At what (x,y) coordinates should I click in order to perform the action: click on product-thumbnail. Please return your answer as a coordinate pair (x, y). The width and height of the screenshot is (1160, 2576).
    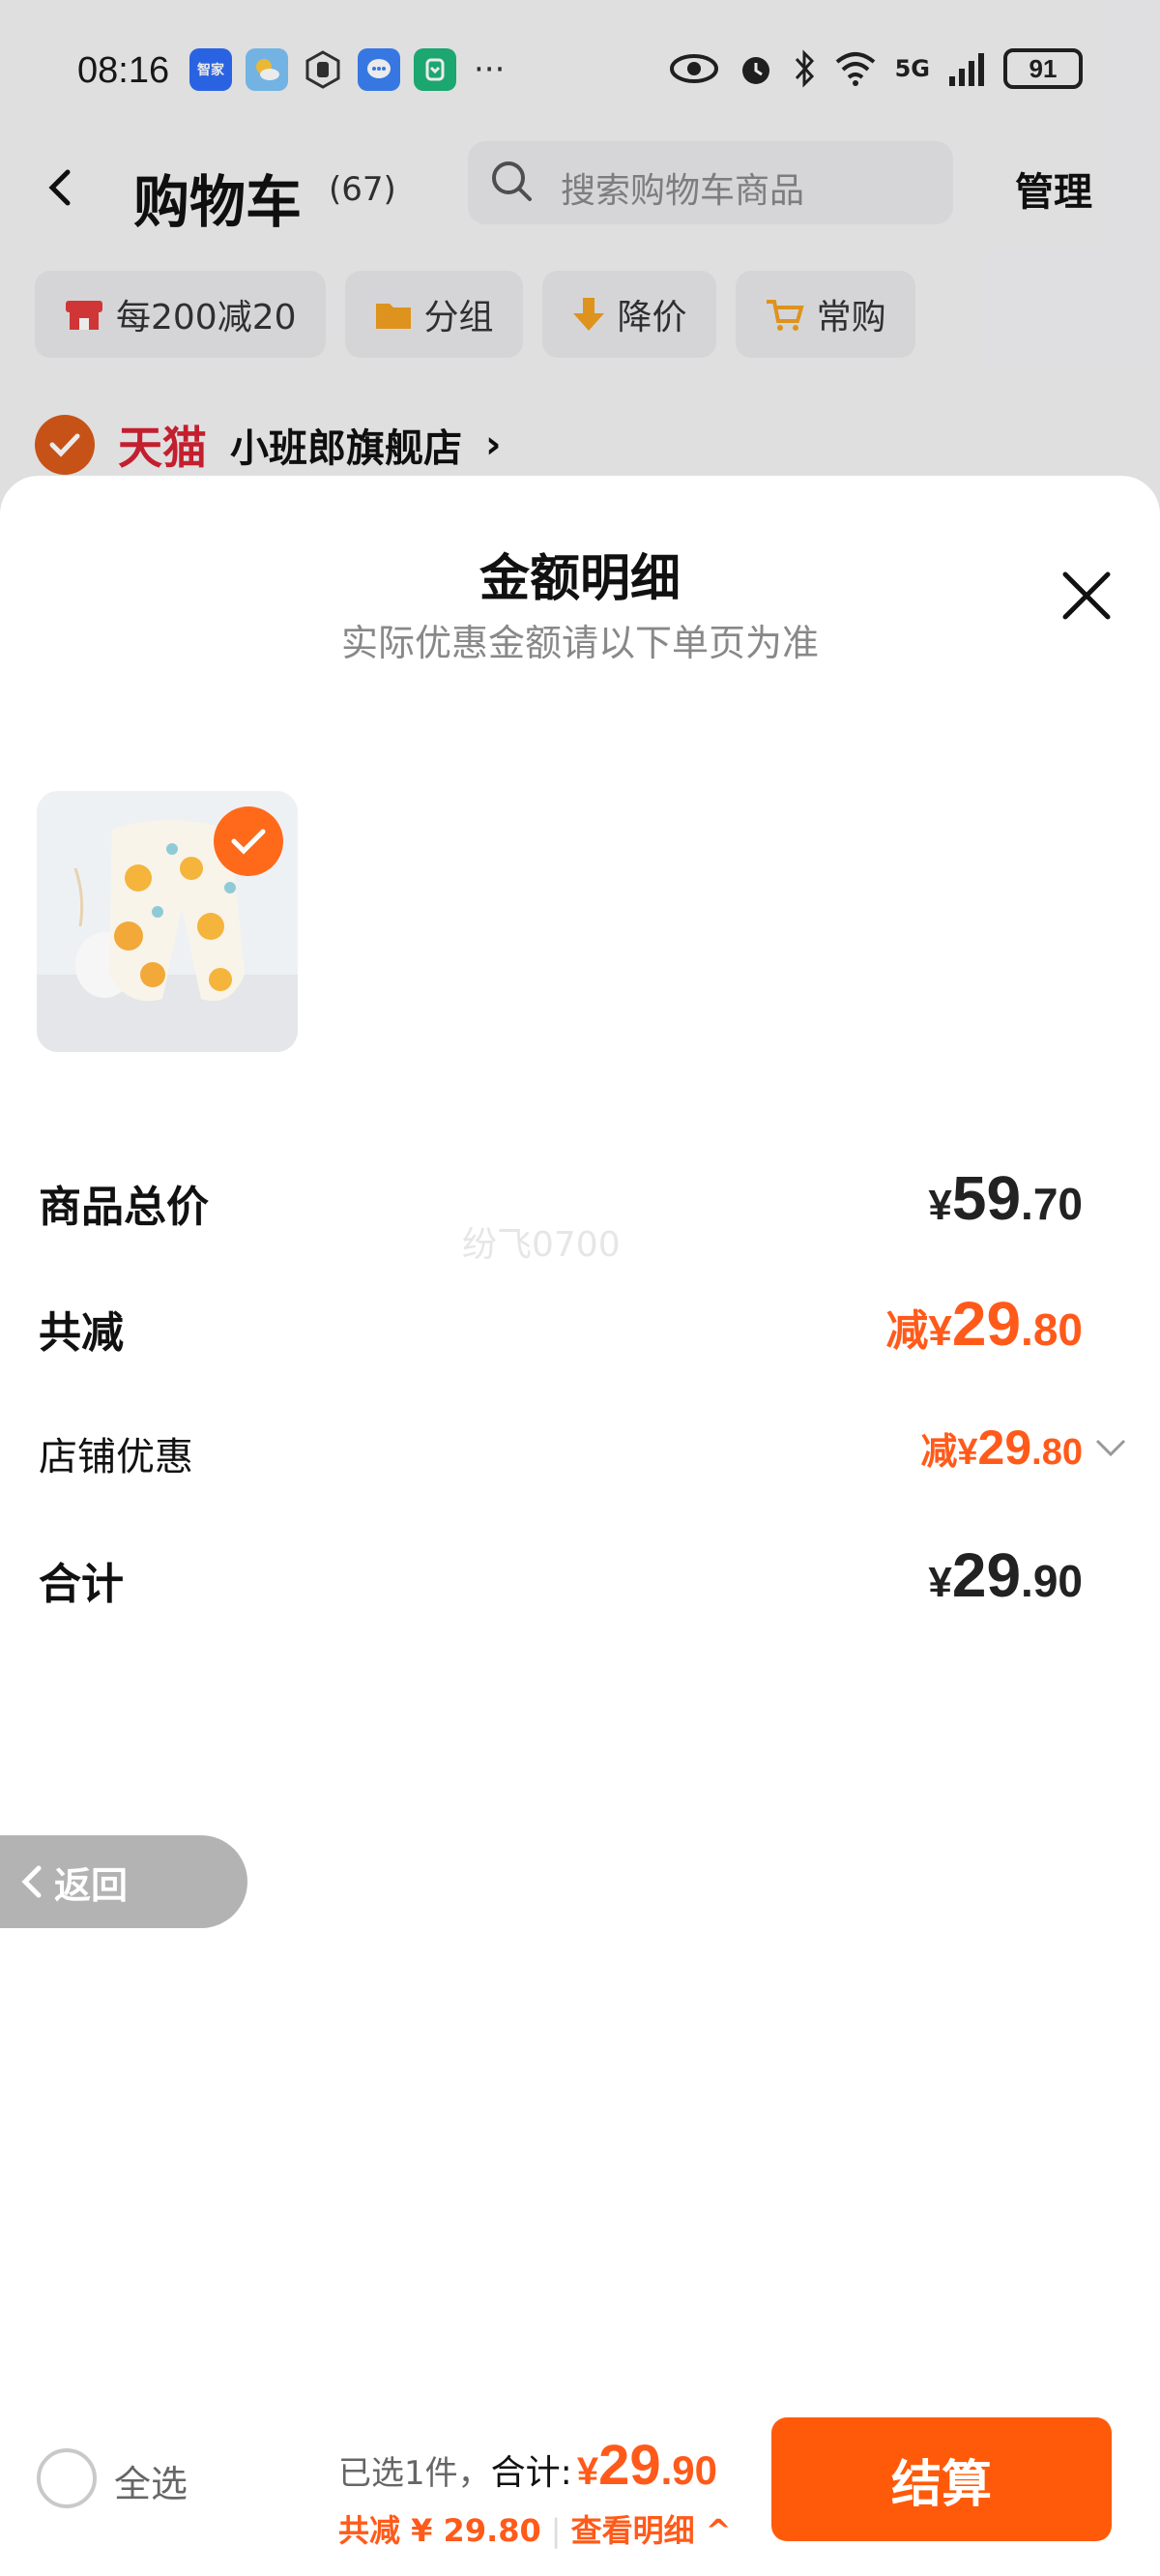
    Looking at the image, I should click on (167, 921).